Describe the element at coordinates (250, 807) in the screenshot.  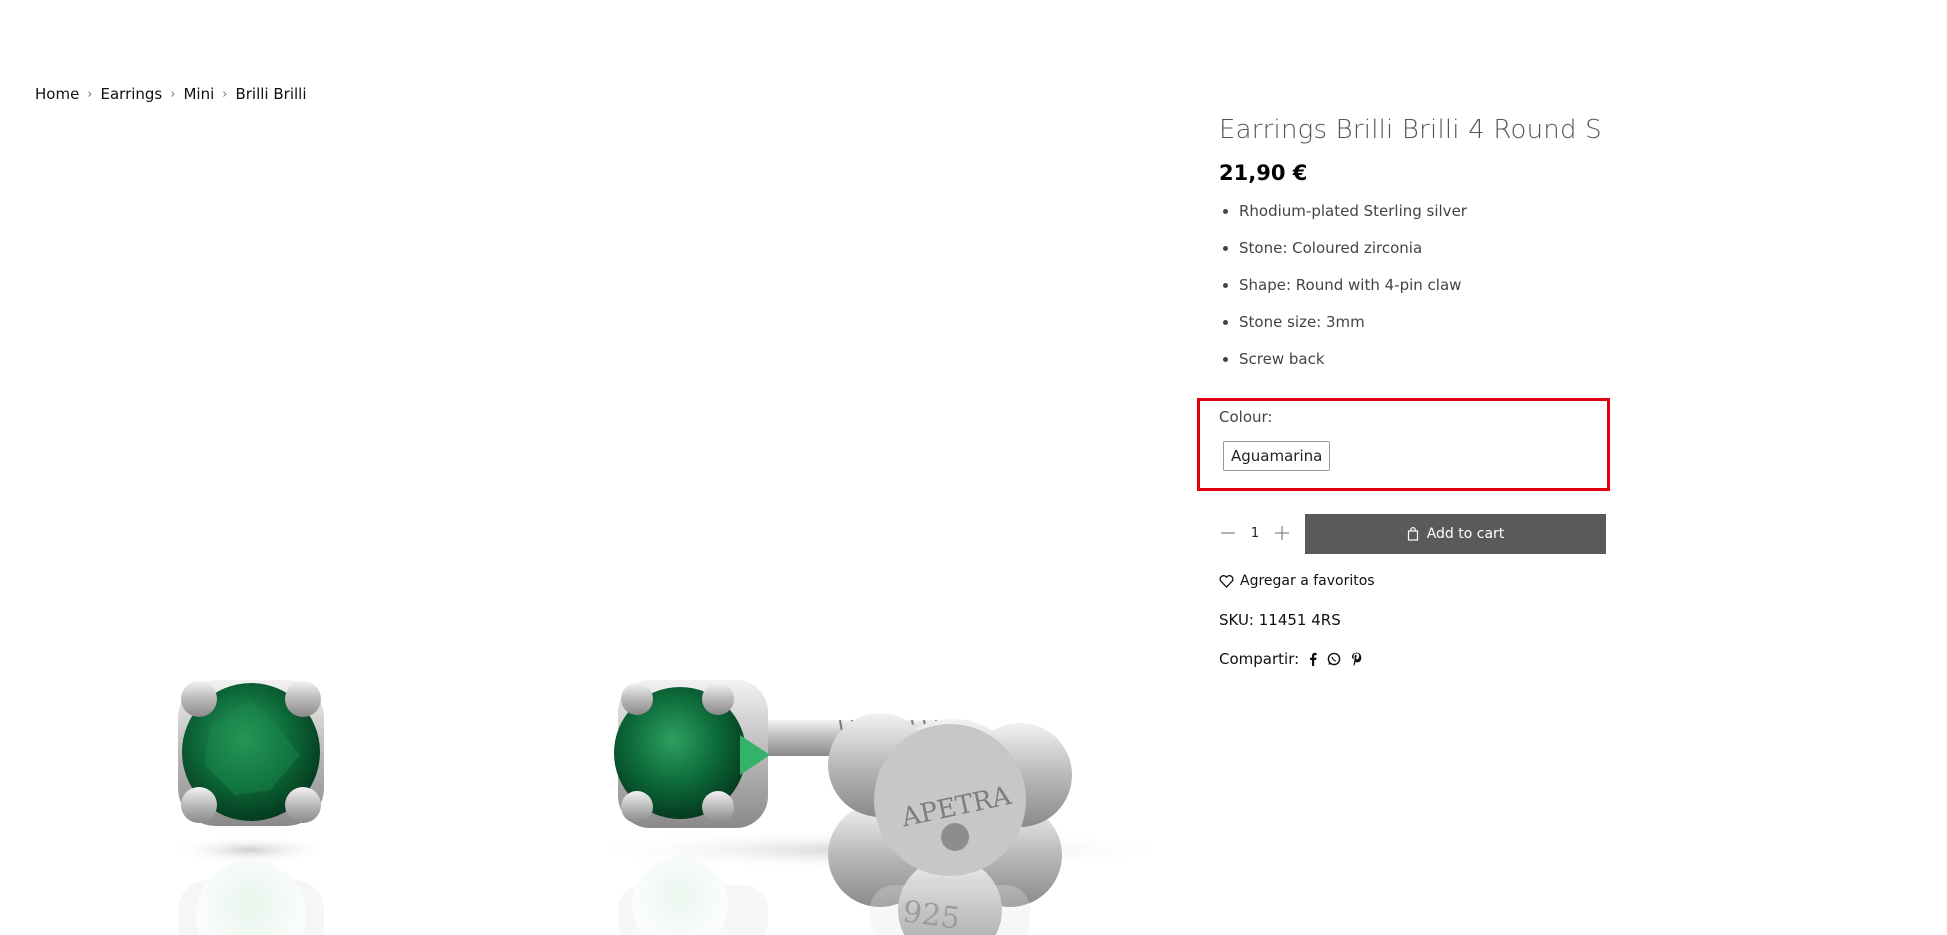
I see `earring-front` at that location.